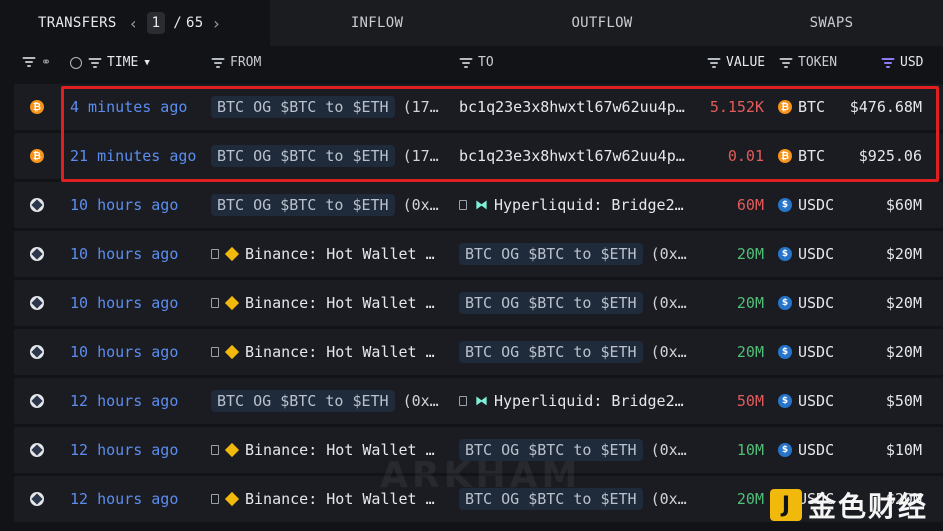 The width and height of the screenshot is (943, 531). What do you see at coordinates (36, 62) in the screenshot?
I see `chain-filter: ⚭` at bounding box center [36, 62].